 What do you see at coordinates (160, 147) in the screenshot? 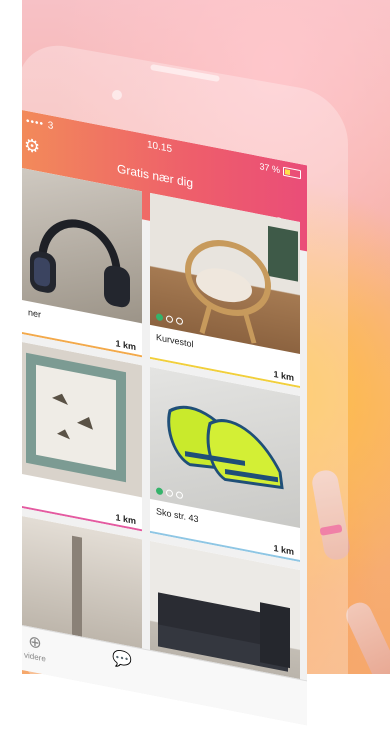
I see `status-time: 10.15` at bounding box center [160, 147].